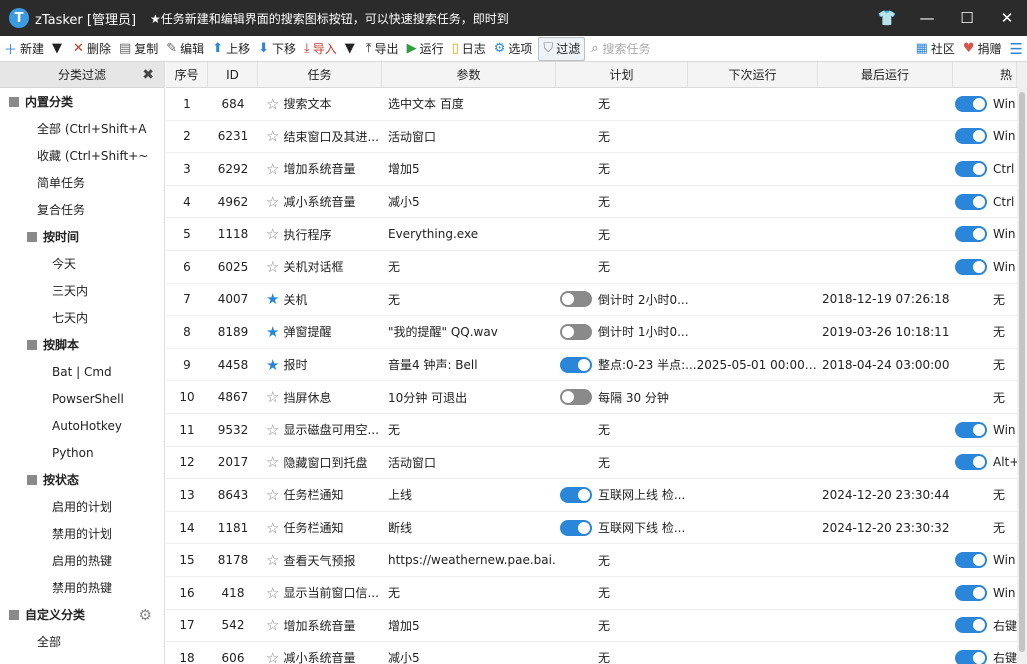 This screenshot has width=1027, height=664. What do you see at coordinates (591, 234) in the screenshot?
I see `table-row: 5 1118 ☆ 执行程序 Everything.exe 无 Win` at bounding box center [591, 234].